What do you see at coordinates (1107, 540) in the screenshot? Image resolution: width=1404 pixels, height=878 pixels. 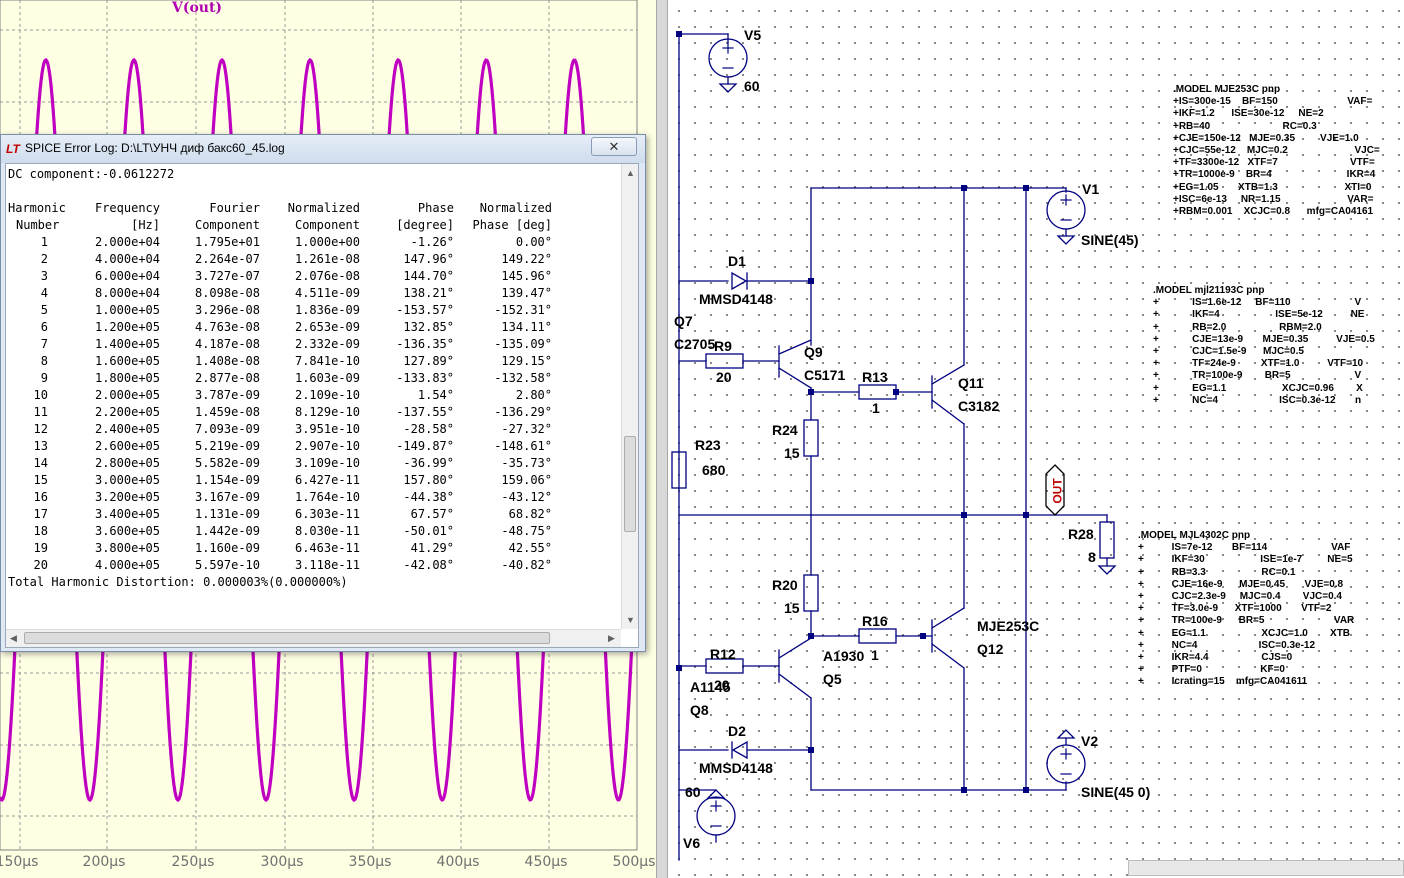 I see `r28-resistor-symbol` at bounding box center [1107, 540].